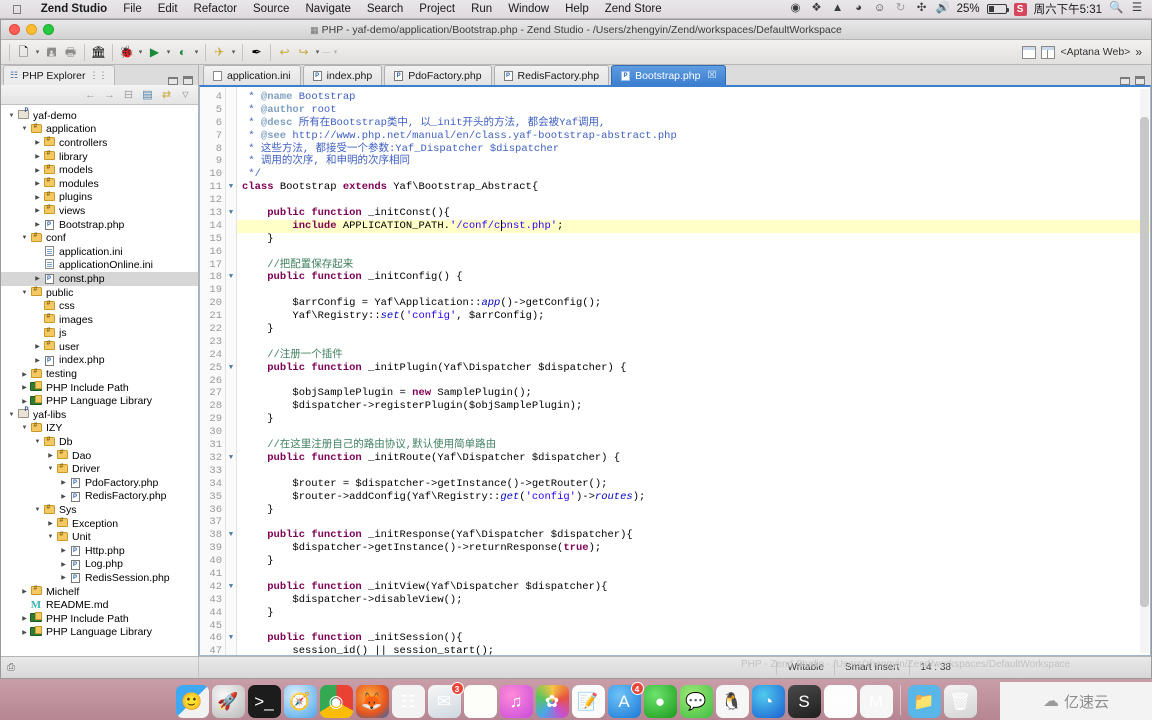  Describe the element at coordinates (154, 52) in the screenshot. I see `run-button: ▶` at that location.